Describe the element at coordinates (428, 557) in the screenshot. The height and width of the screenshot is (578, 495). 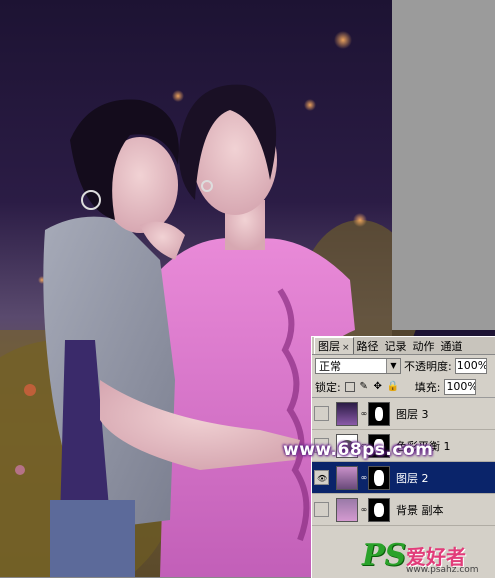
I see `brand-watermark: PS 爱好者 www.psahz.com` at that location.